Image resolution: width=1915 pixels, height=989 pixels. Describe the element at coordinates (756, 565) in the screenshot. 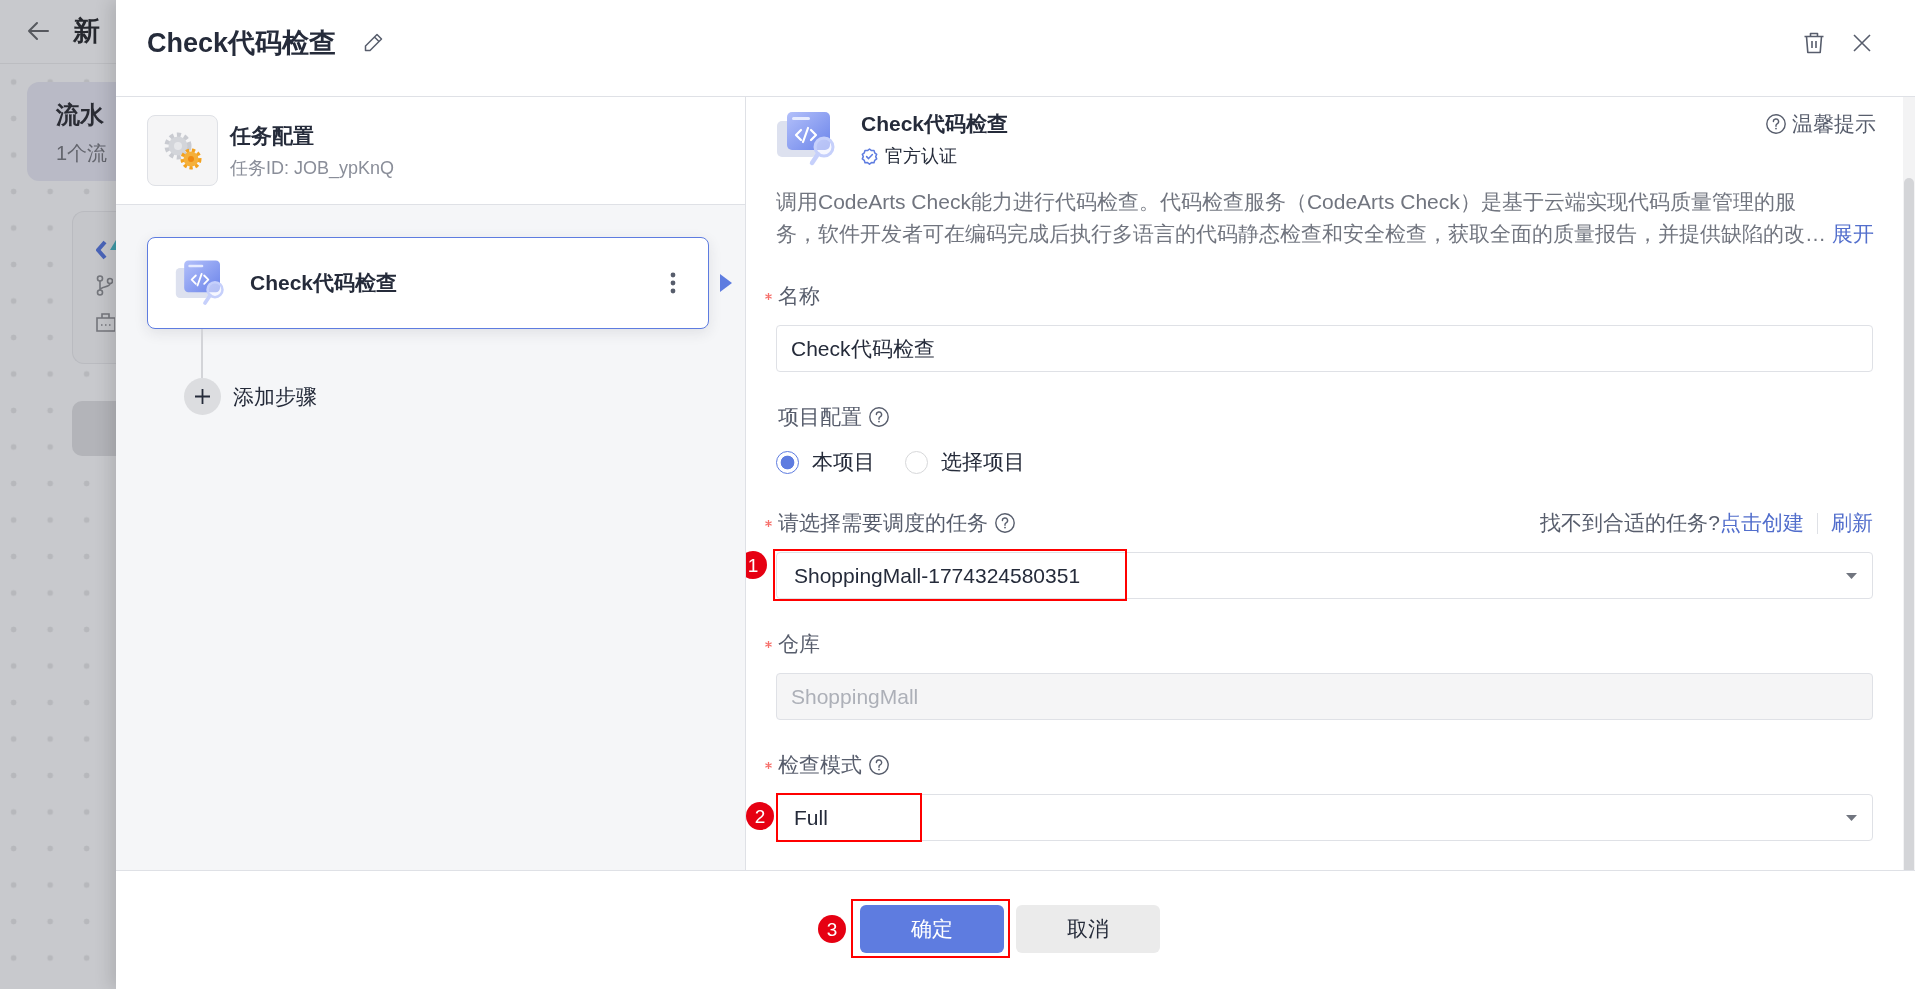

I see `number-badge: 1` at that location.